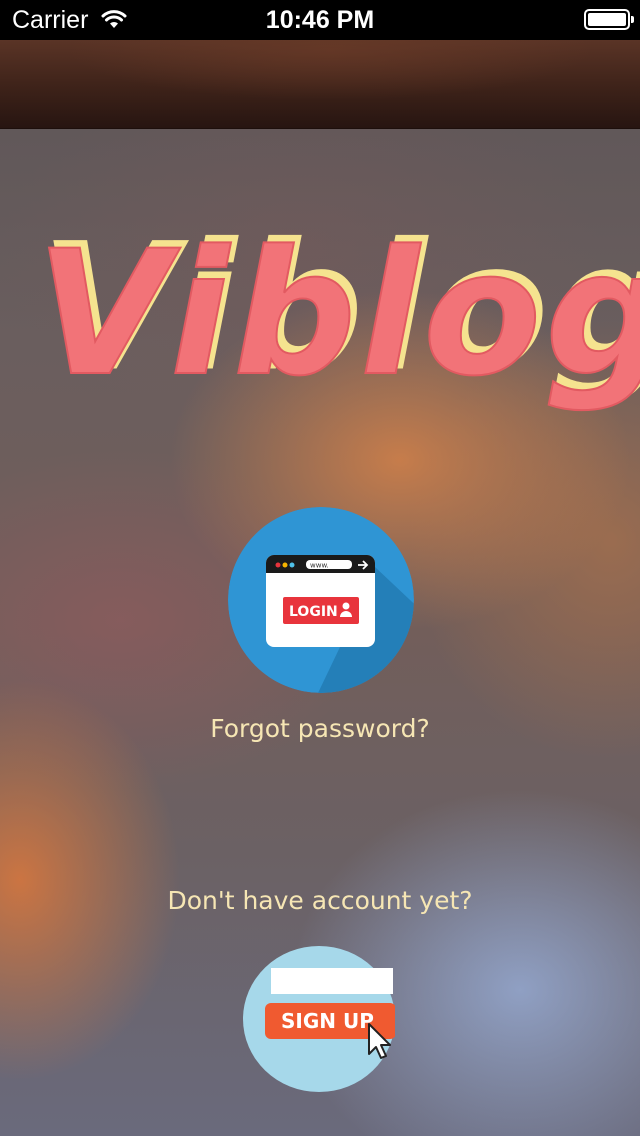 Image resolution: width=640 pixels, height=1136 pixels. I want to click on login-browser-icon: www. LOGIN, so click(321, 600).